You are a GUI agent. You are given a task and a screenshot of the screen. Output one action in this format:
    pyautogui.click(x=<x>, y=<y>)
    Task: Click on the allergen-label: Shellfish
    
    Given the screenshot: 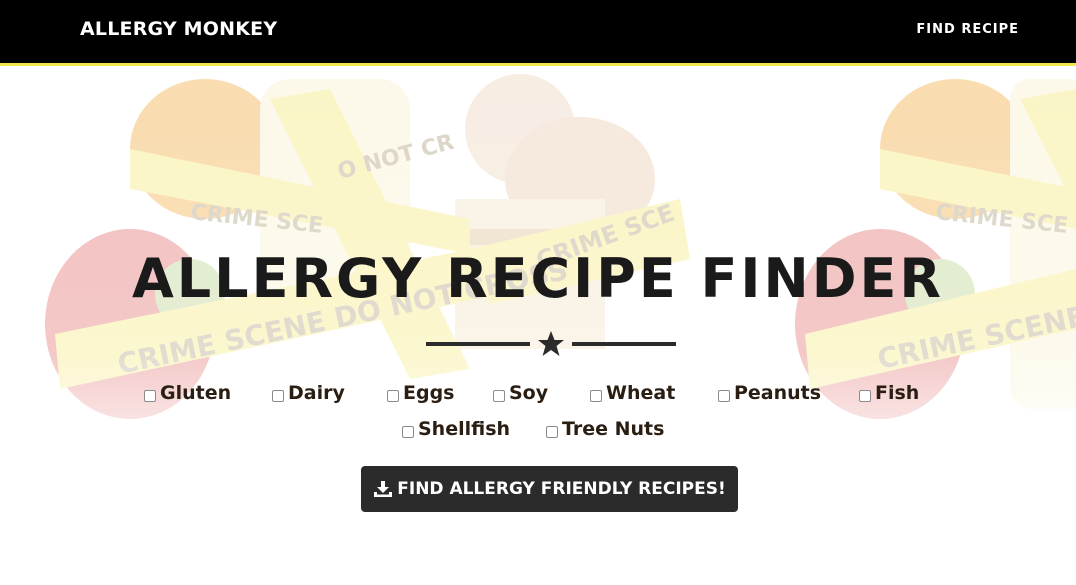 What is the action you would take?
    pyautogui.click(x=464, y=429)
    